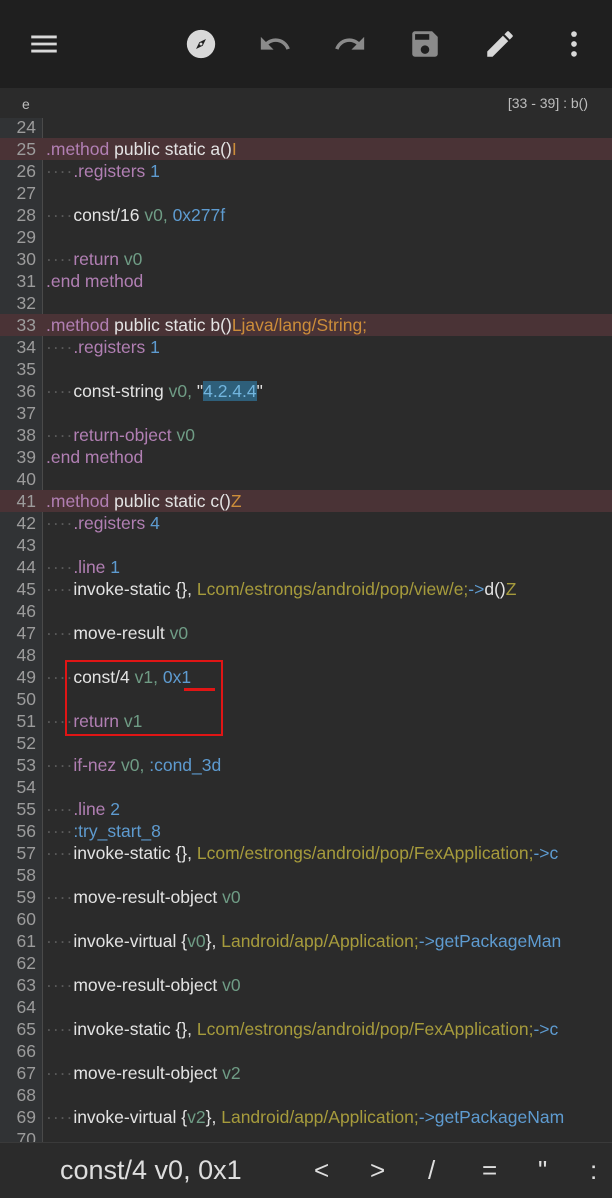  What do you see at coordinates (306, 501) in the screenshot?
I see `code-line: 41 .method public static c()Z` at bounding box center [306, 501].